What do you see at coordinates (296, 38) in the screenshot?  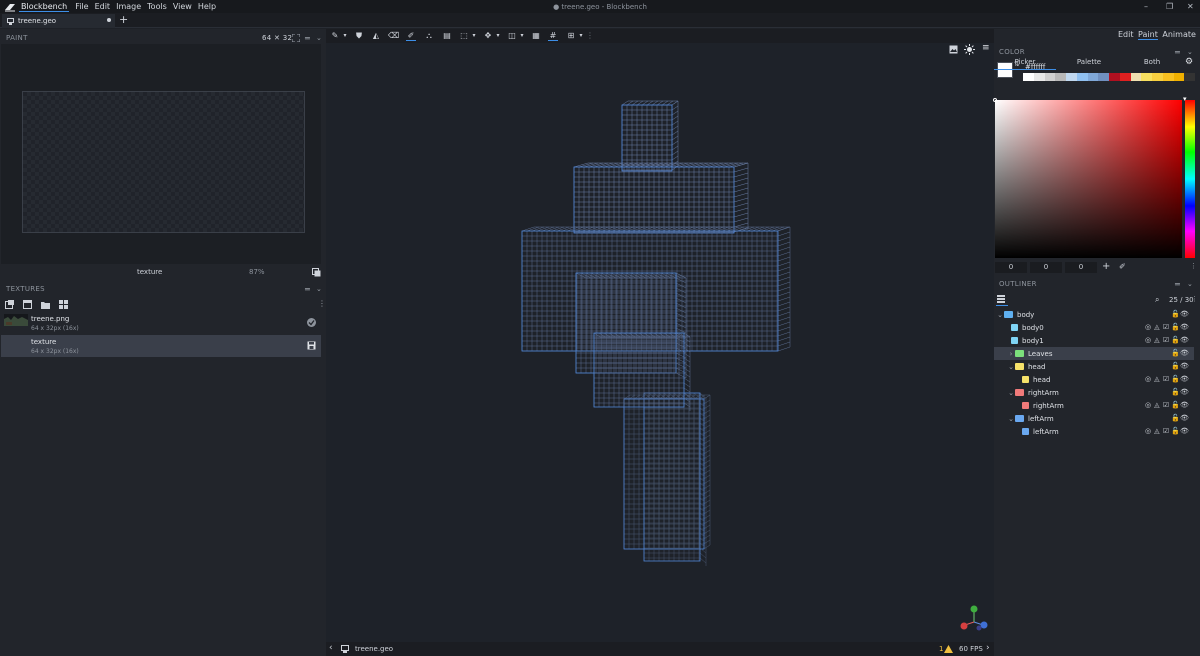 I see `fullscreen-icon` at bounding box center [296, 38].